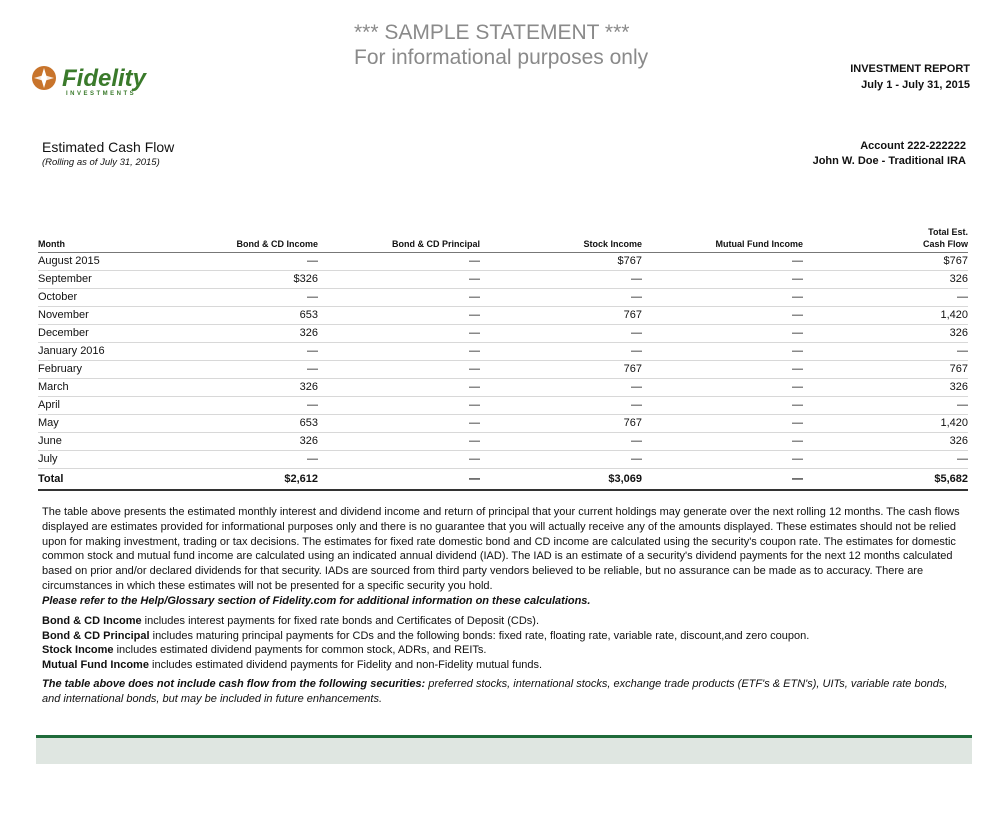 The height and width of the screenshot is (816, 1008). Describe the element at coordinates (96, 635) in the screenshot. I see `definition-term: Bond & CD Principal` at that location.